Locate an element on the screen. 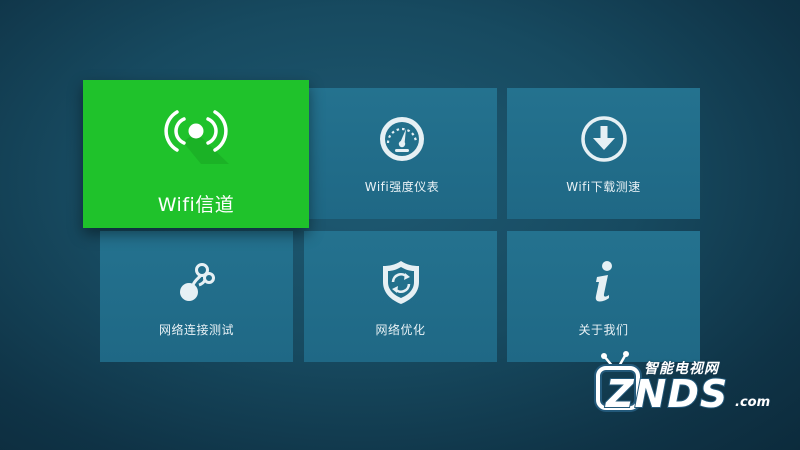 This screenshot has height=450, width=800. tile-wifi-channel: Wifi信道 is located at coordinates (196, 154).